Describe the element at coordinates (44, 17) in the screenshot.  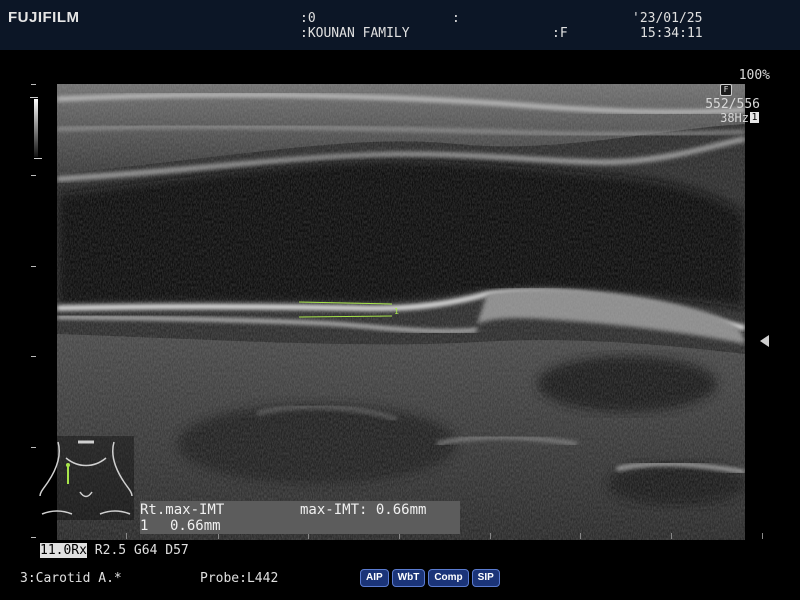
I see `brand-logo: FUJIFILM` at that location.